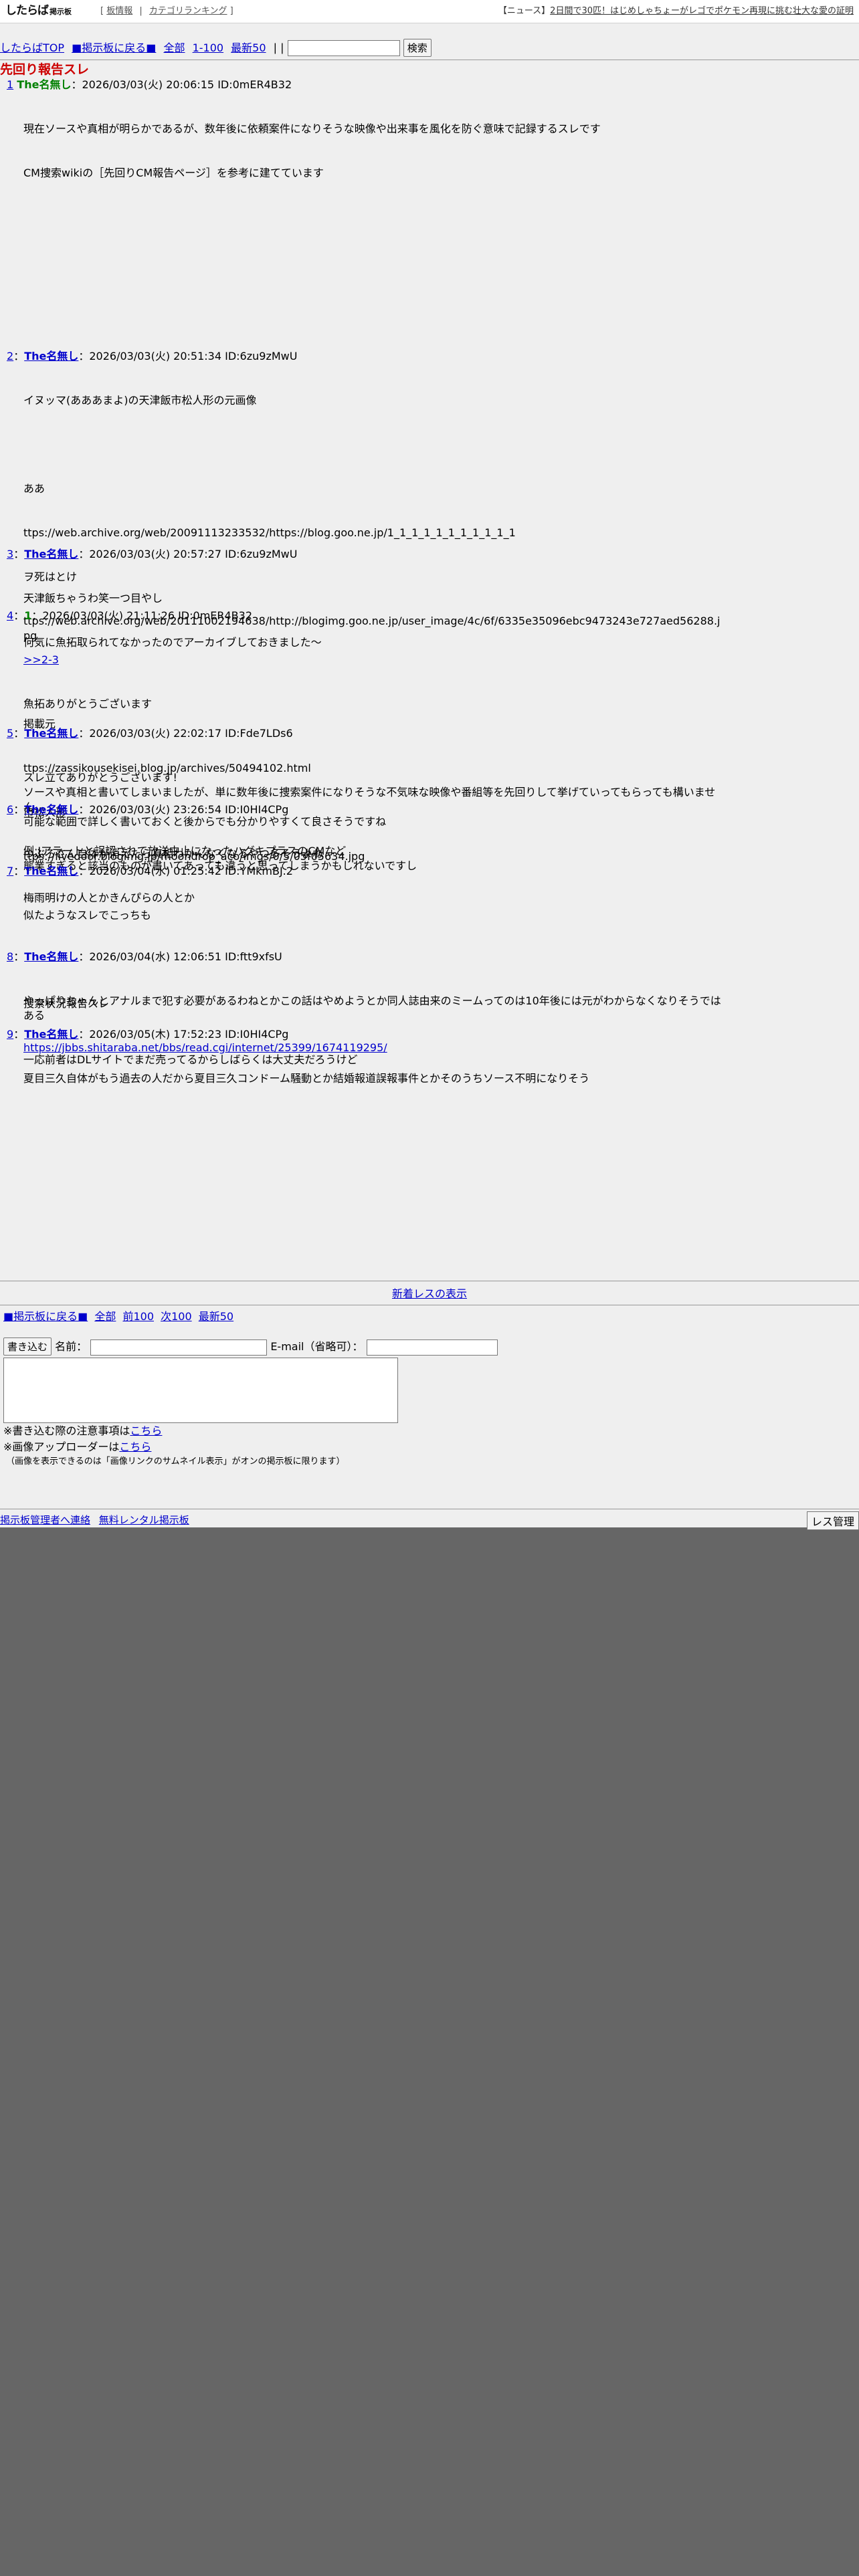 This screenshot has height=2576, width=859. I want to click on uploader-note: ※画像アップローダーはこちら, so click(174, 1447).